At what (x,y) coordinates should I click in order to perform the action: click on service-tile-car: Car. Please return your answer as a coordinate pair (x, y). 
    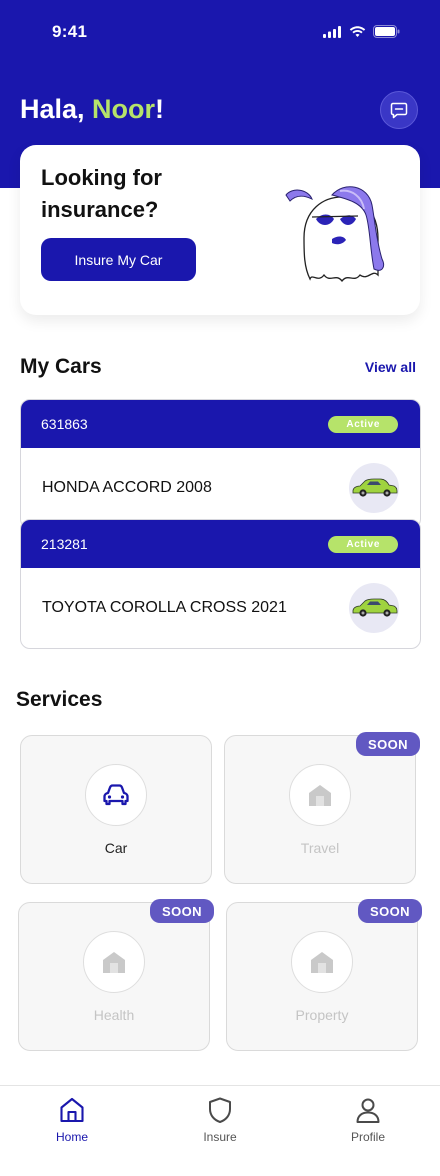
    Looking at the image, I should click on (116, 809).